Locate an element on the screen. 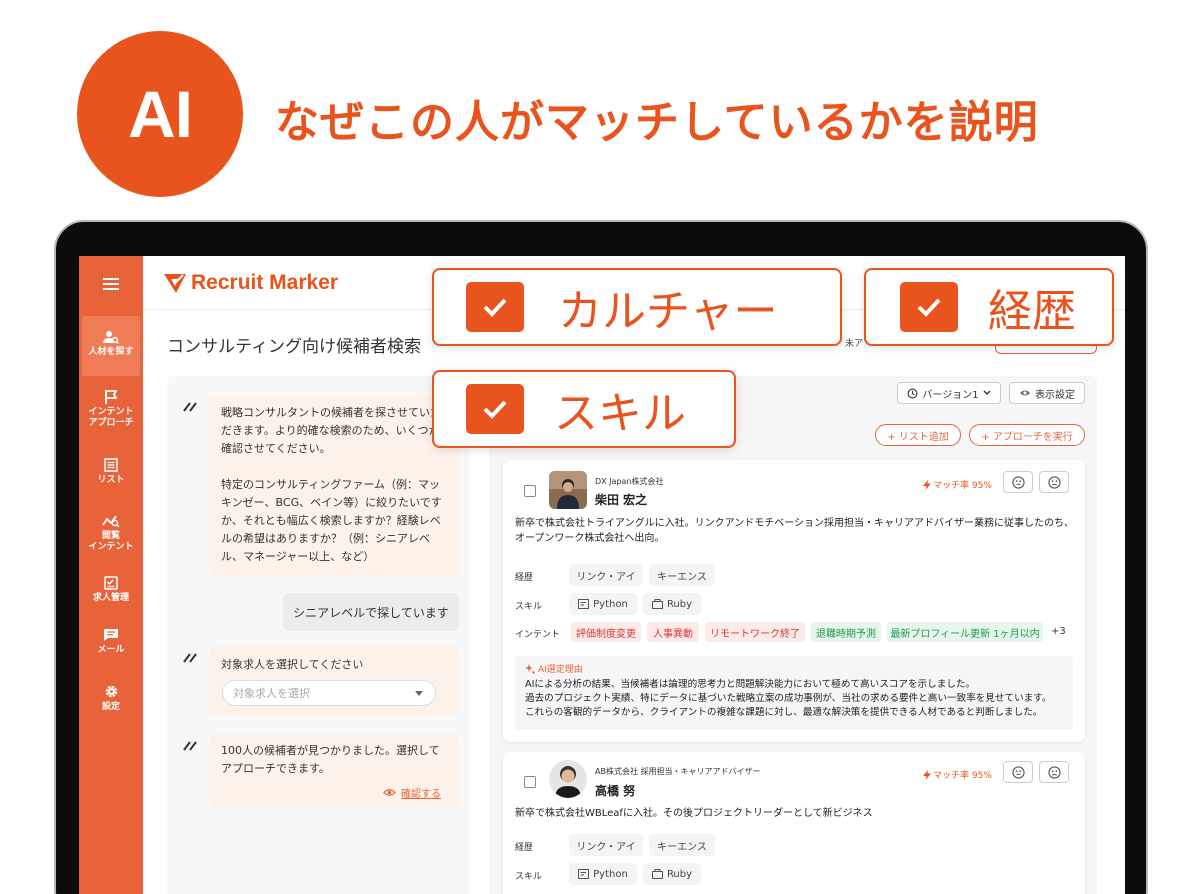 Image resolution: width=1200 pixels, height=894 pixels. app-logo: Recruit Marker is located at coordinates (250, 283).